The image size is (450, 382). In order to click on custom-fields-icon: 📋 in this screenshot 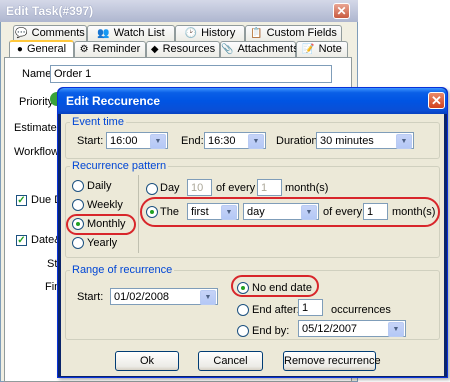, I will do `click(256, 33)`.